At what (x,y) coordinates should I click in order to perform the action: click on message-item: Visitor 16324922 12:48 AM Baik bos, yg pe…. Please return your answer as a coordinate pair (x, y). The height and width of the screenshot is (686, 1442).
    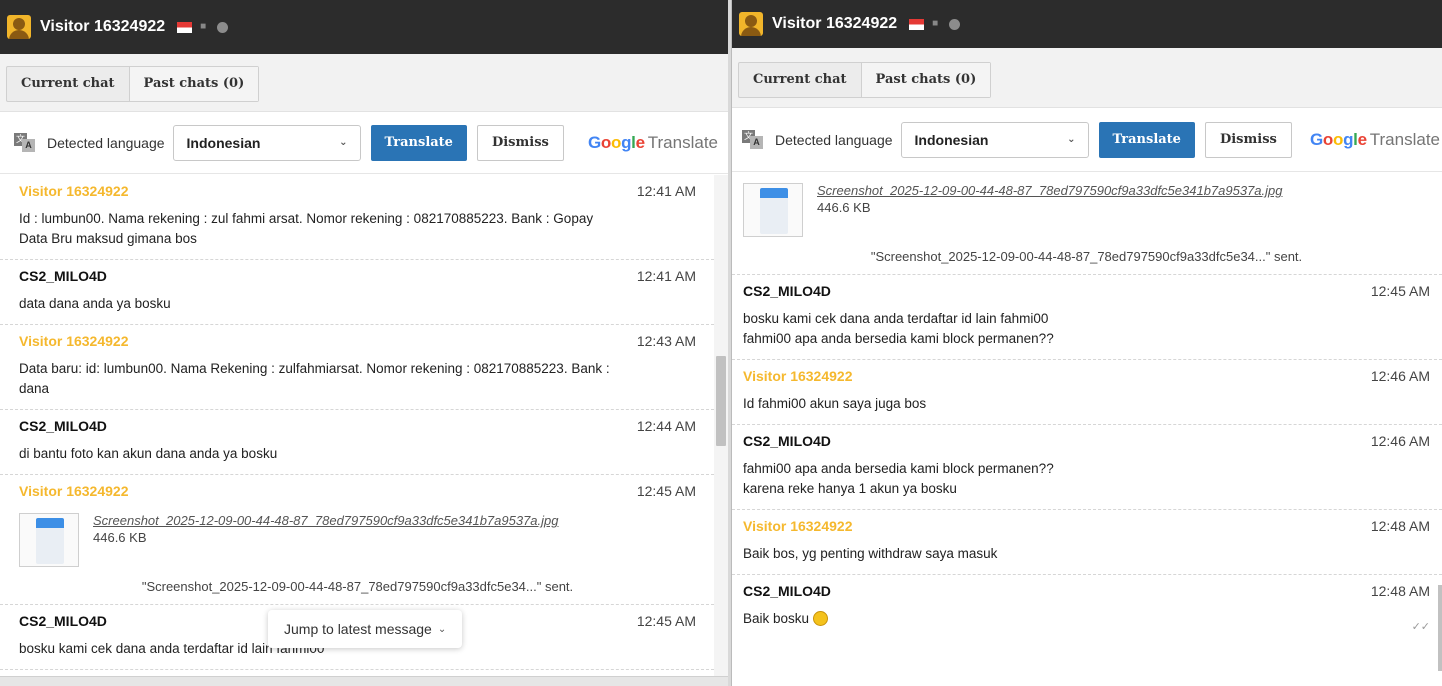
    Looking at the image, I should click on (1087, 542).